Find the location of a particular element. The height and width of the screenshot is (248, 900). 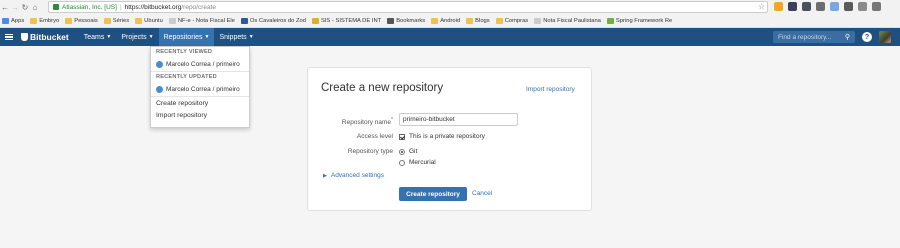

create-repository-link: Create repository is located at coordinates (200, 103).